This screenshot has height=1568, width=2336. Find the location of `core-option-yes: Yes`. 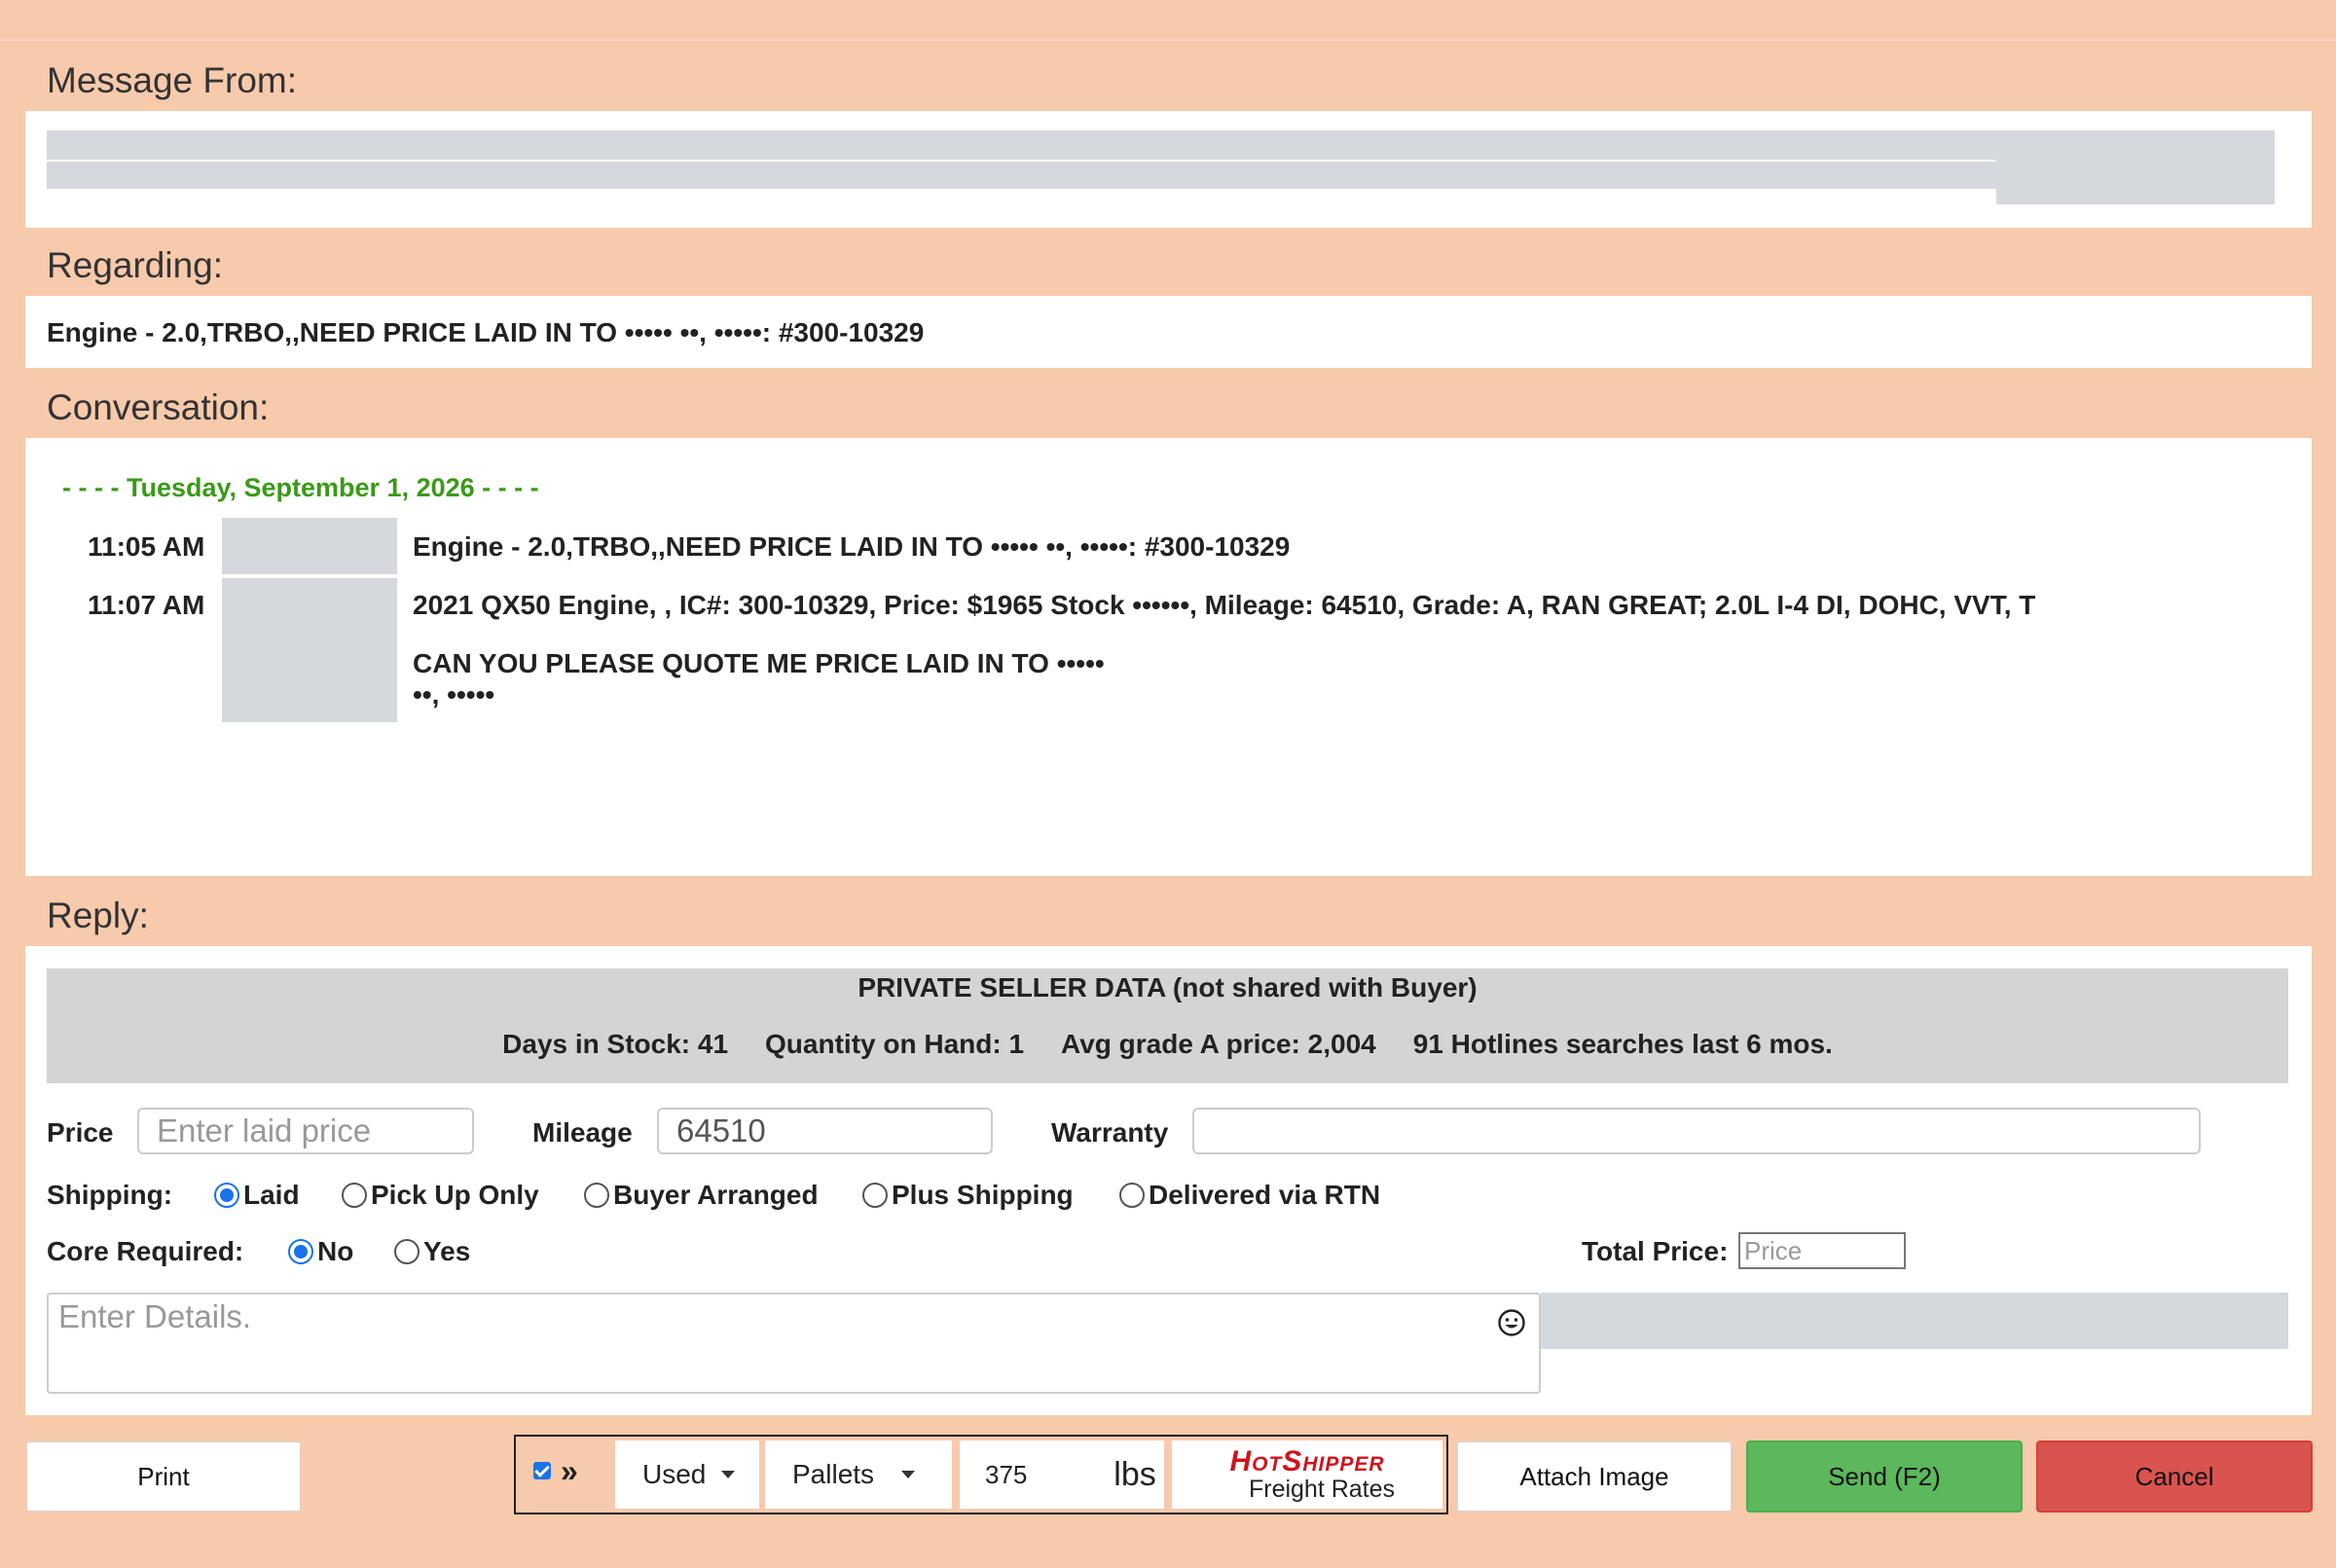

core-option-yes: Yes is located at coordinates (432, 1251).